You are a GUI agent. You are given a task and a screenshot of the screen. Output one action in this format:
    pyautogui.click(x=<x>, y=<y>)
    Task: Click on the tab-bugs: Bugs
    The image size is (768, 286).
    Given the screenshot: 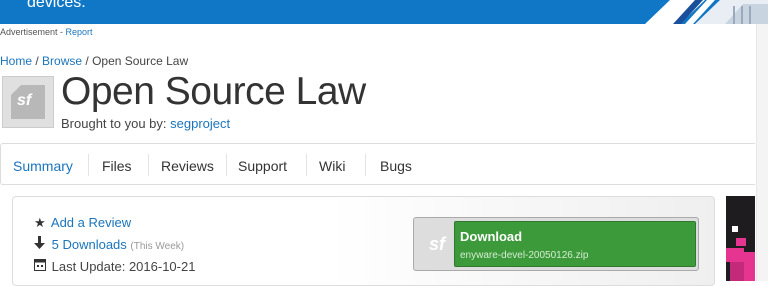 What is the action you would take?
    pyautogui.click(x=396, y=166)
    